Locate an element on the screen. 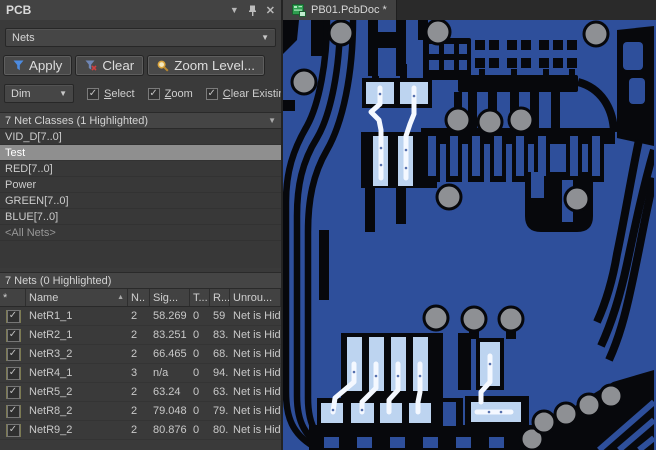 The image size is (656, 450). net-class-item: VID_D[7..0] is located at coordinates (140, 137).